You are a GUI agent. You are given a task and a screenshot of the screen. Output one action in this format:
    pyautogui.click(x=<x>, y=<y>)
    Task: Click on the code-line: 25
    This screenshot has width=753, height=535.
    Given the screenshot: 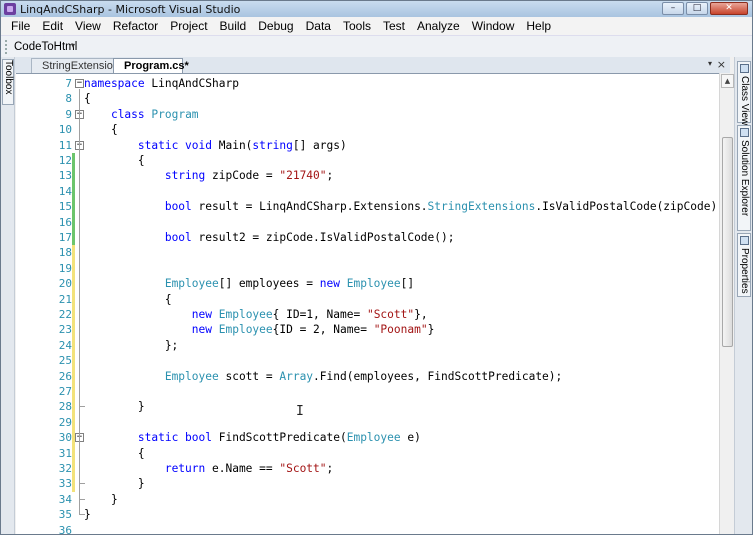 What is the action you would take?
    pyautogui.click(x=367, y=361)
    